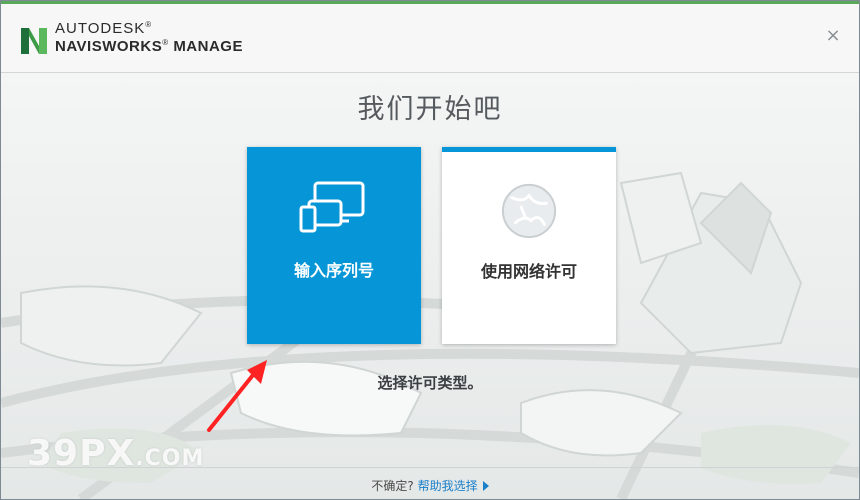  I want to click on footer: 不确定? 帮助我选择, so click(430, 485).